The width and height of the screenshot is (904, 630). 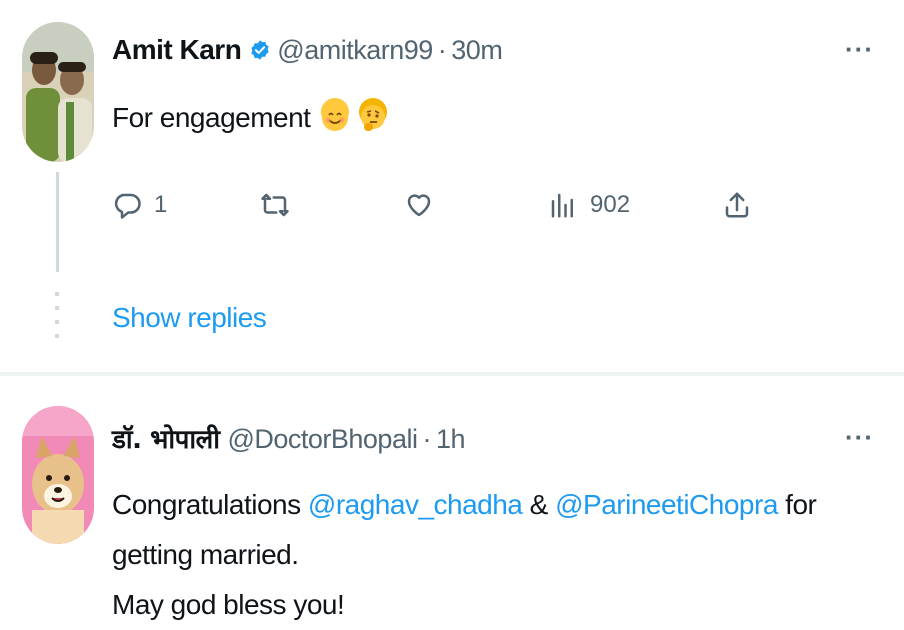 I want to click on tweet-text-part: &, so click(x=539, y=504).